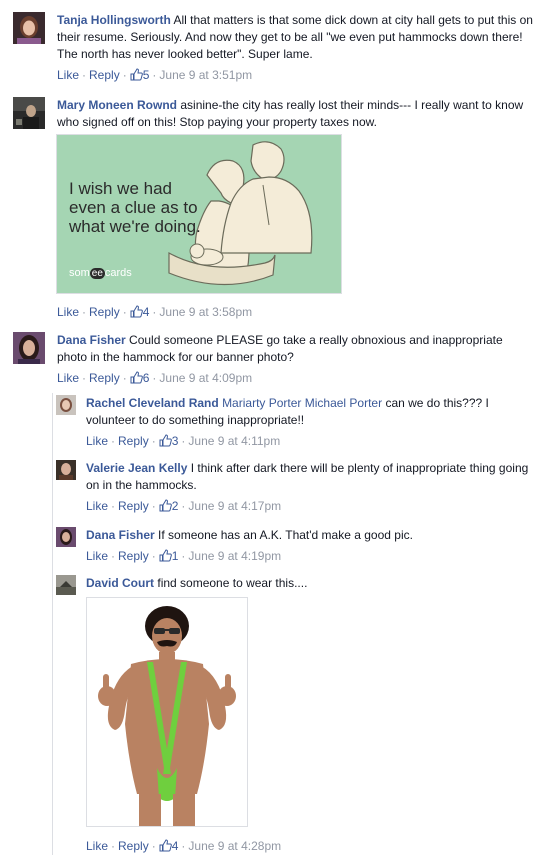 The image size is (539, 857). Describe the element at coordinates (295, 379) in the screenshot. I see `comment-actions: Like · Reply · 6 · June 9 at 4:09pm` at that location.